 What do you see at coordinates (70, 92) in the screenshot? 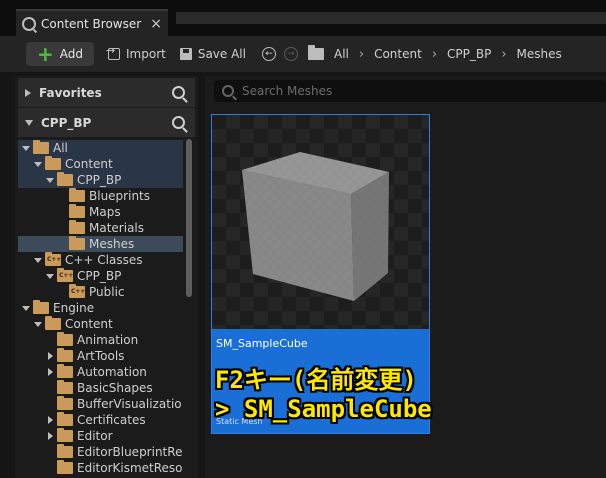
I see `favorites-label: Favorites` at bounding box center [70, 92].